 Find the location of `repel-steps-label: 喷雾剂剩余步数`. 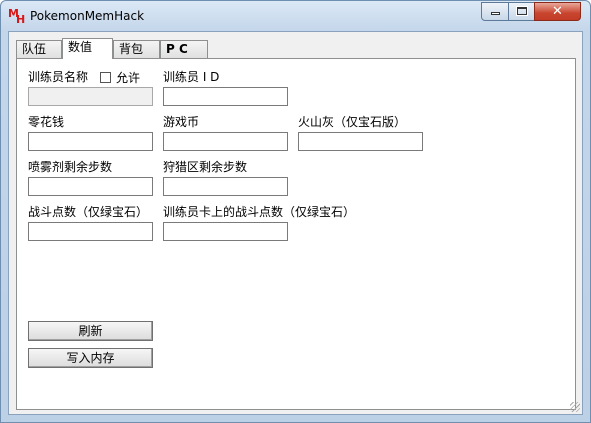

repel-steps-label: 喷雾剂剩余步数 is located at coordinates (70, 167).